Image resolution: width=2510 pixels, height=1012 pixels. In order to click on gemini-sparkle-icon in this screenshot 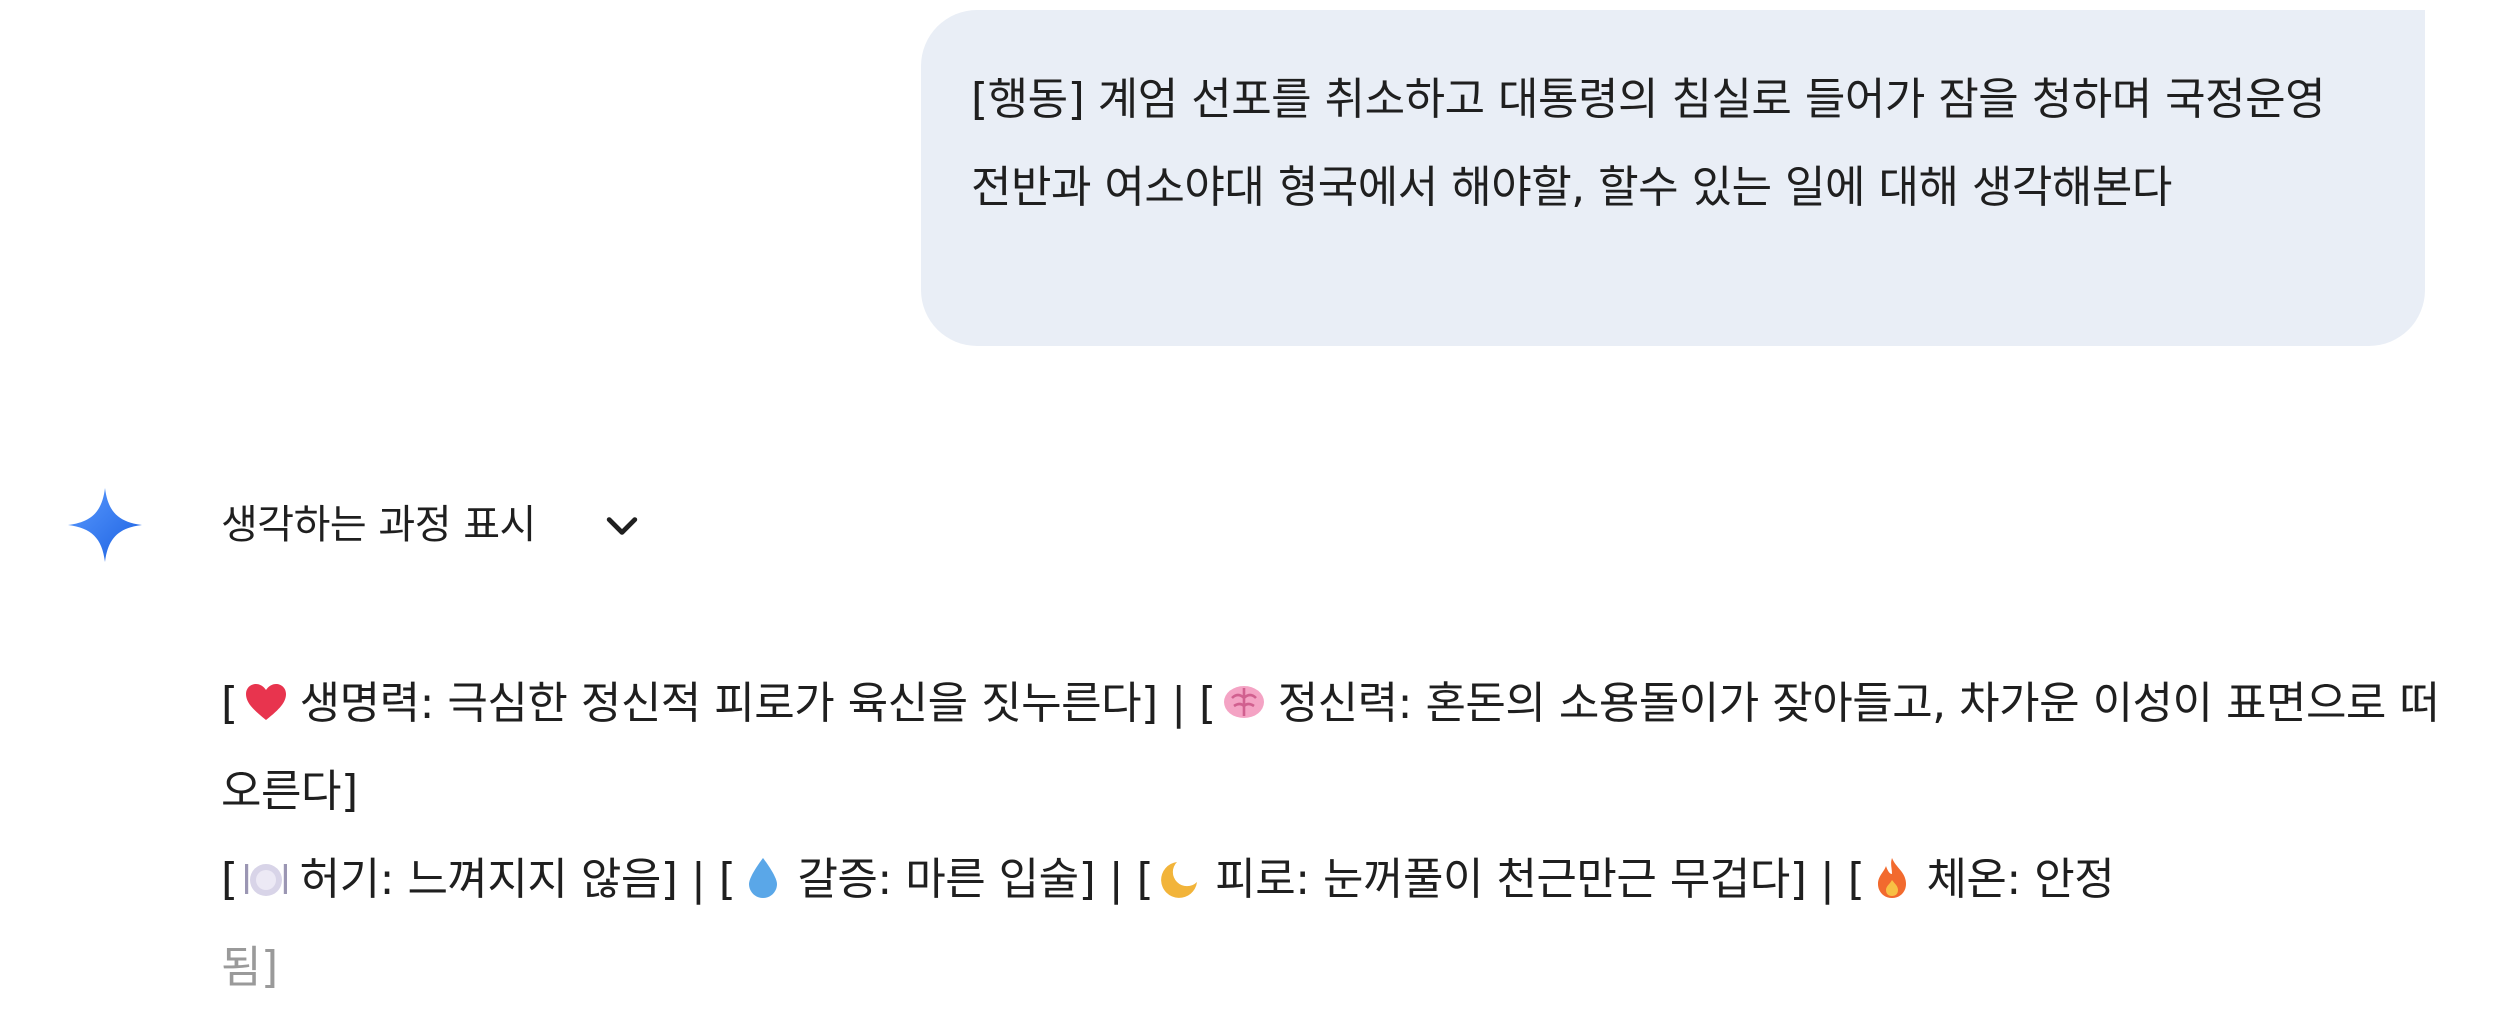, I will do `click(105, 525)`.